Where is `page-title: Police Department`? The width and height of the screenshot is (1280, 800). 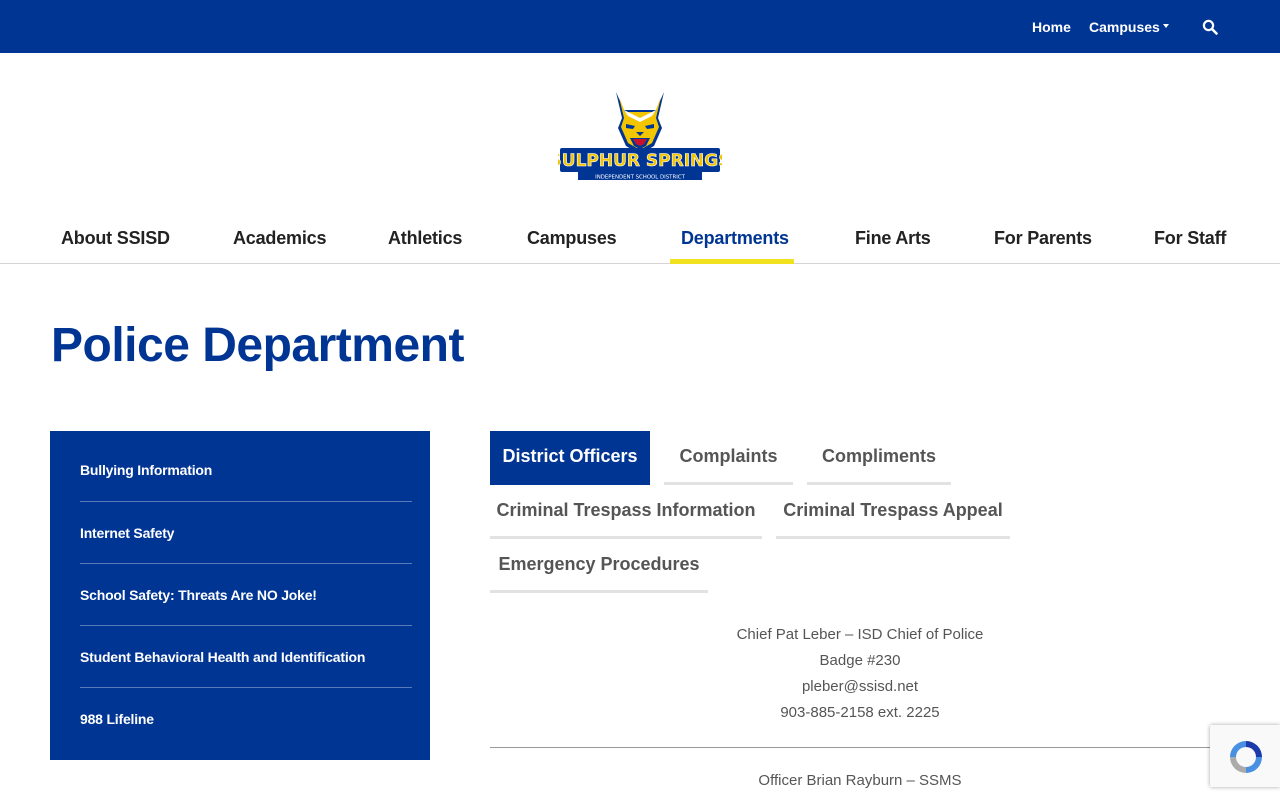
page-title: Police Department is located at coordinates (257, 345).